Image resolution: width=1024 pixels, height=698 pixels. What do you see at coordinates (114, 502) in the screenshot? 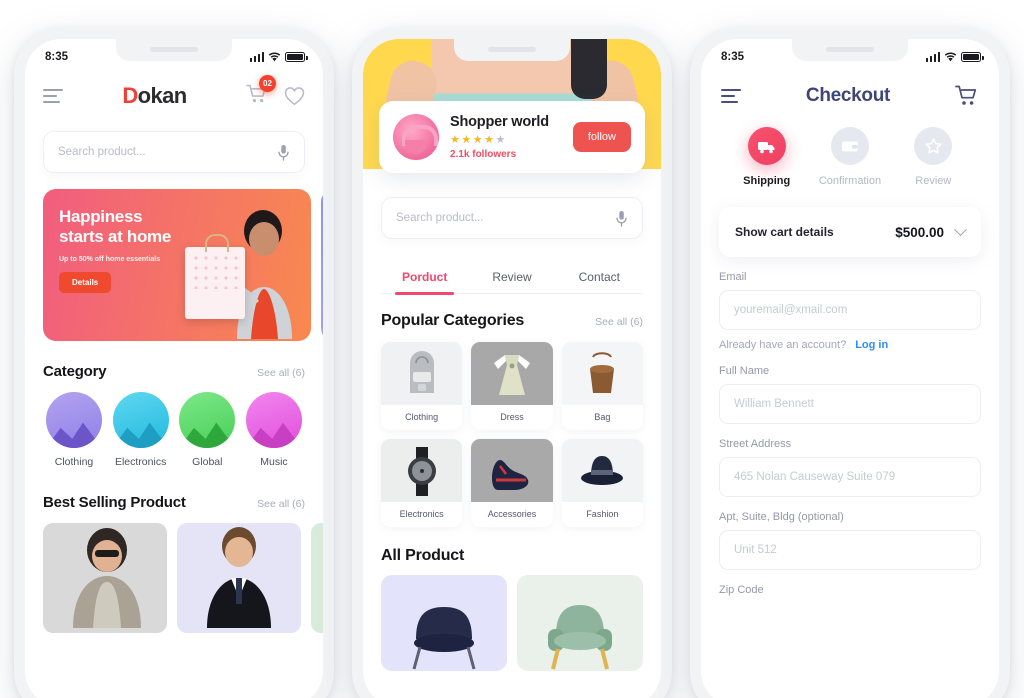
I see `best-selling-title: Best Selling Product` at bounding box center [114, 502].